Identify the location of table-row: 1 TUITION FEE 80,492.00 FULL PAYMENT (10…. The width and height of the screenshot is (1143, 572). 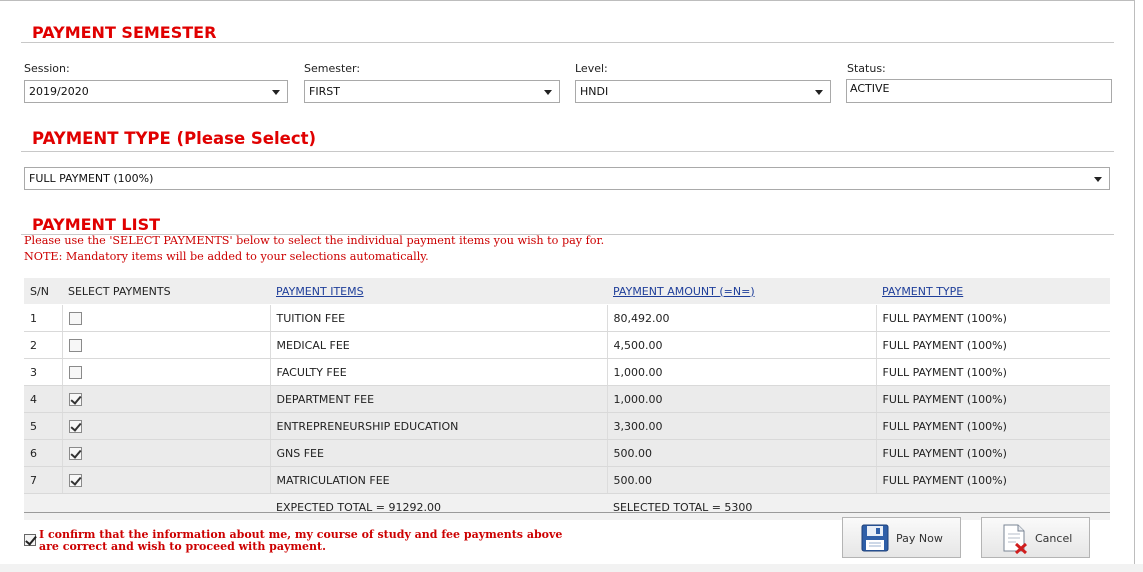
(567, 318).